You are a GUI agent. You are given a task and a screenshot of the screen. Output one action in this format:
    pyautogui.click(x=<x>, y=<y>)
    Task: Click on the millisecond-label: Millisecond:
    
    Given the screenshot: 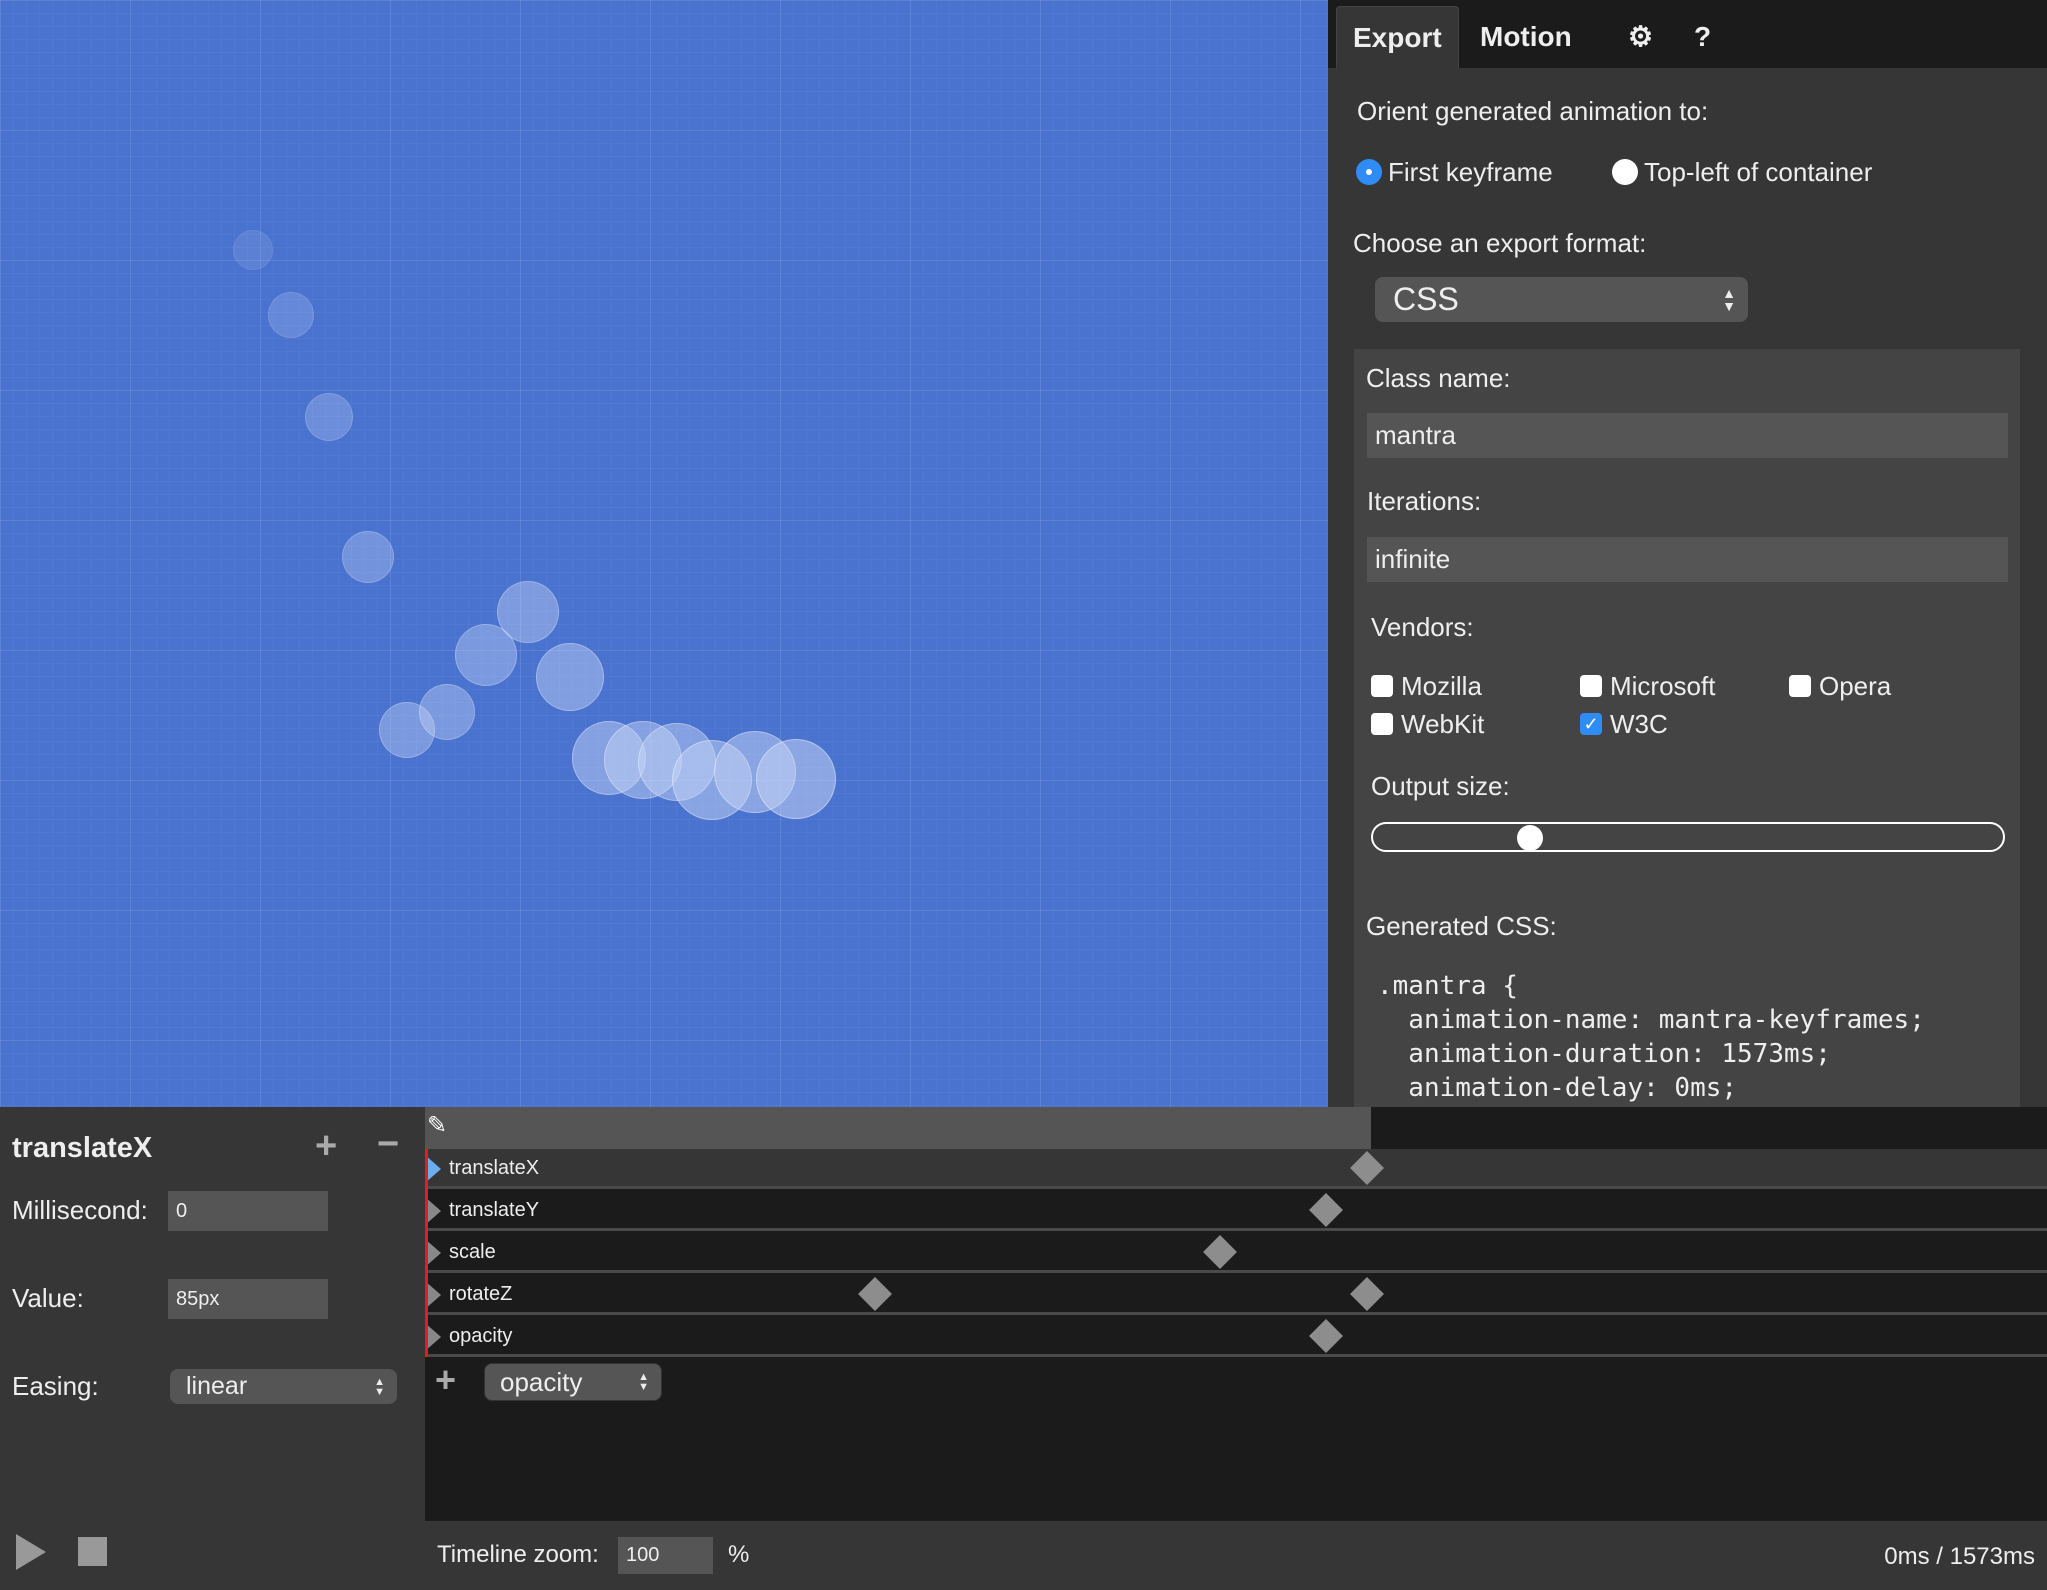 What is the action you would take?
    pyautogui.click(x=80, y=1210)
    